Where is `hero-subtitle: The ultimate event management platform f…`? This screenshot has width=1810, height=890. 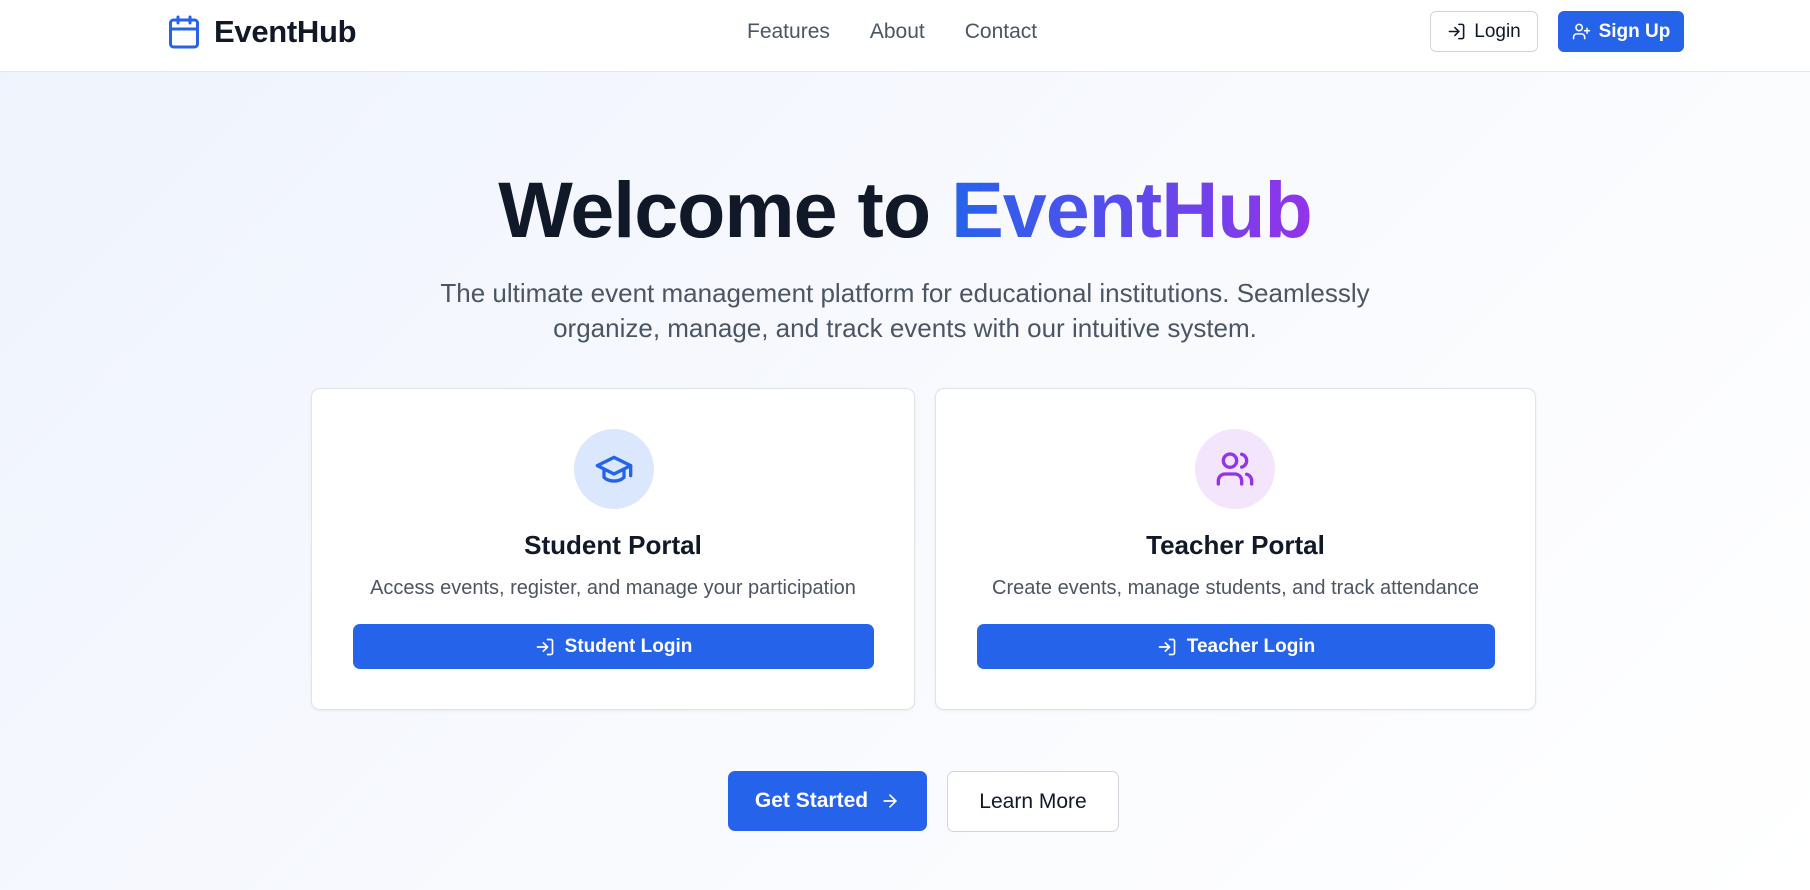
hero-subtitle: The ultimate event management platform f… is located at coordinates (905, 310).